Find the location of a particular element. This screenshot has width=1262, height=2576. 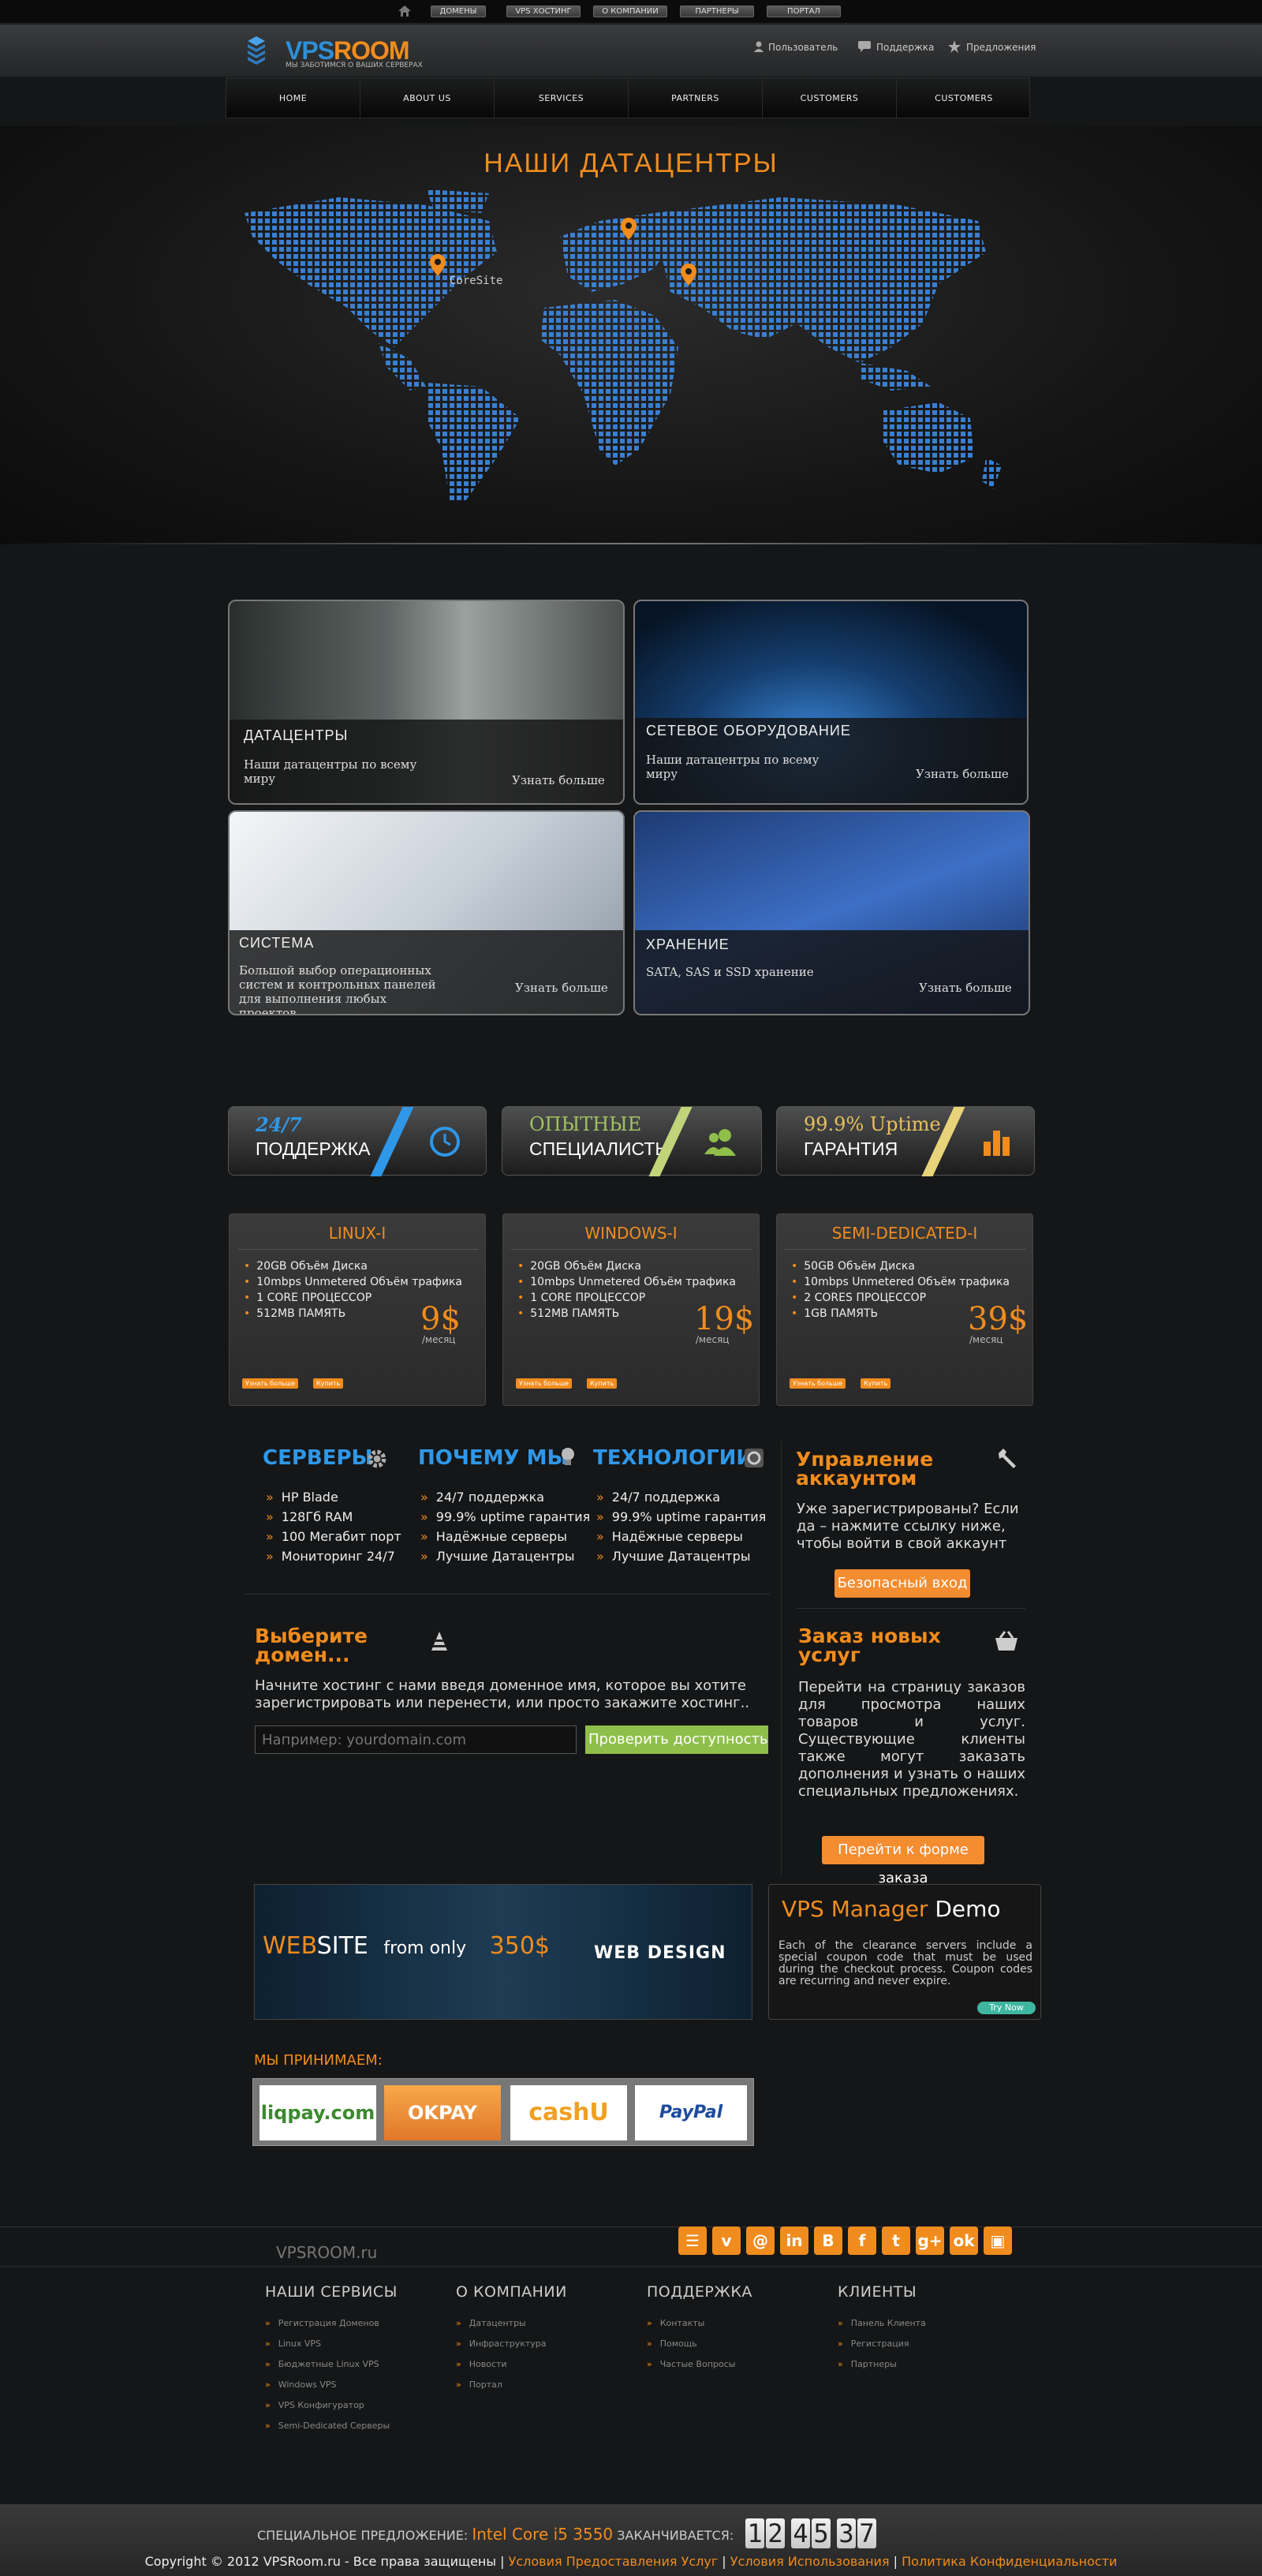

googleplus-icon: g+ is located at coordinates (930, 2240).